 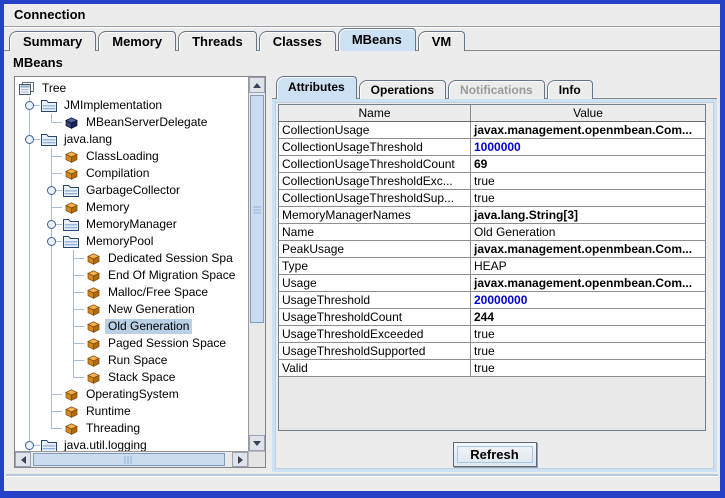 I want to click on tree-vertical-scrollbar, so click(x=256, y=264).